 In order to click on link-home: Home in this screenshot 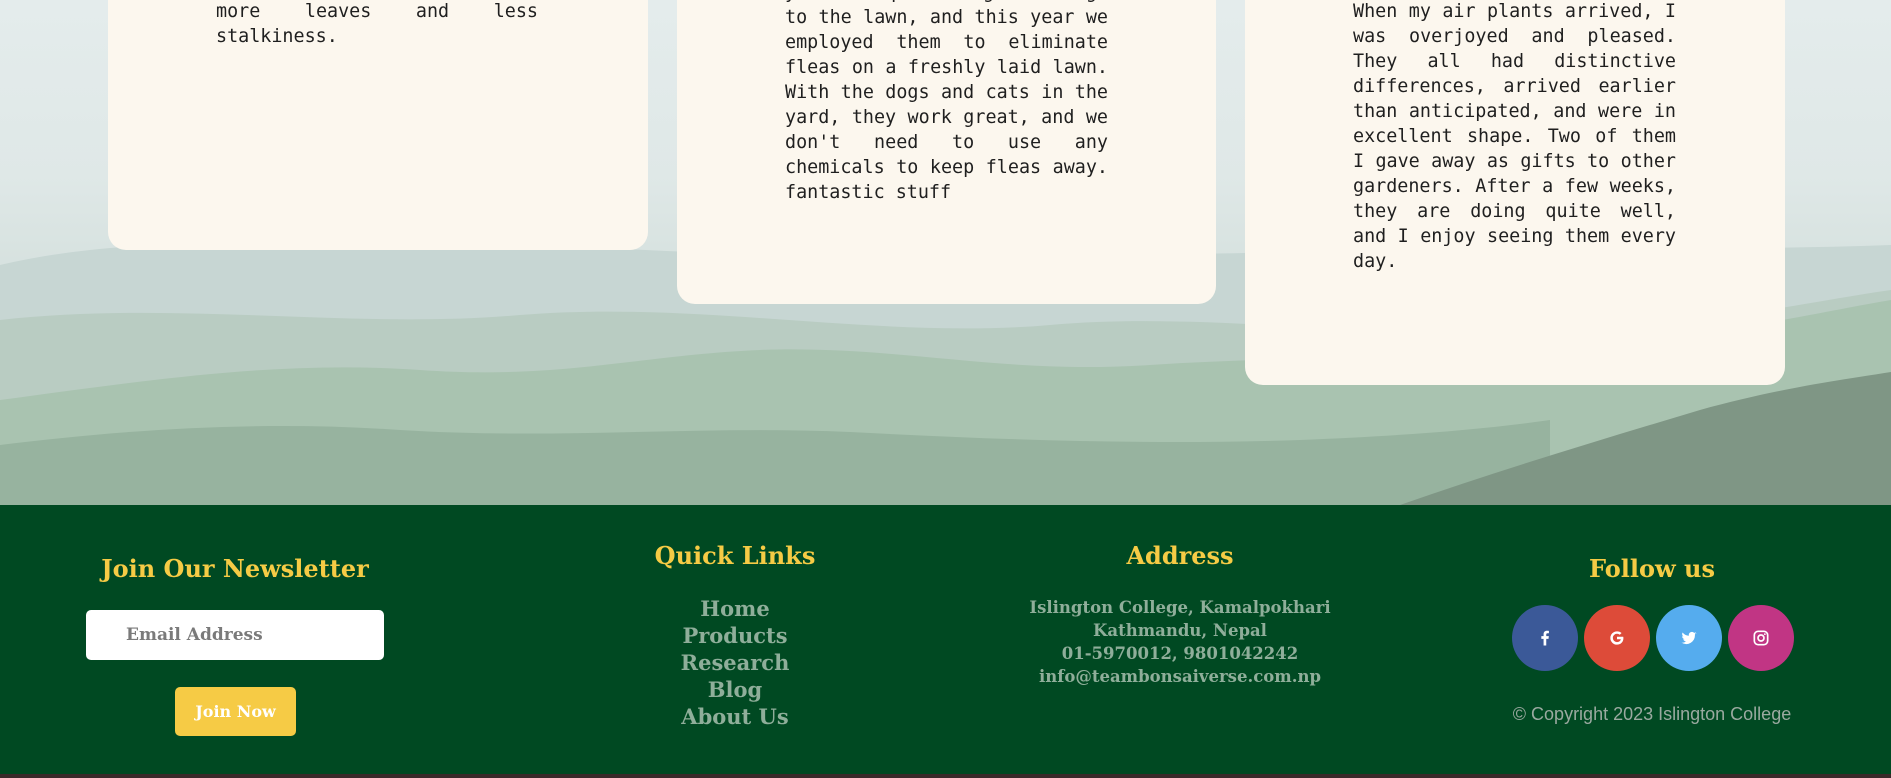, I will do `click(735, 608)`.